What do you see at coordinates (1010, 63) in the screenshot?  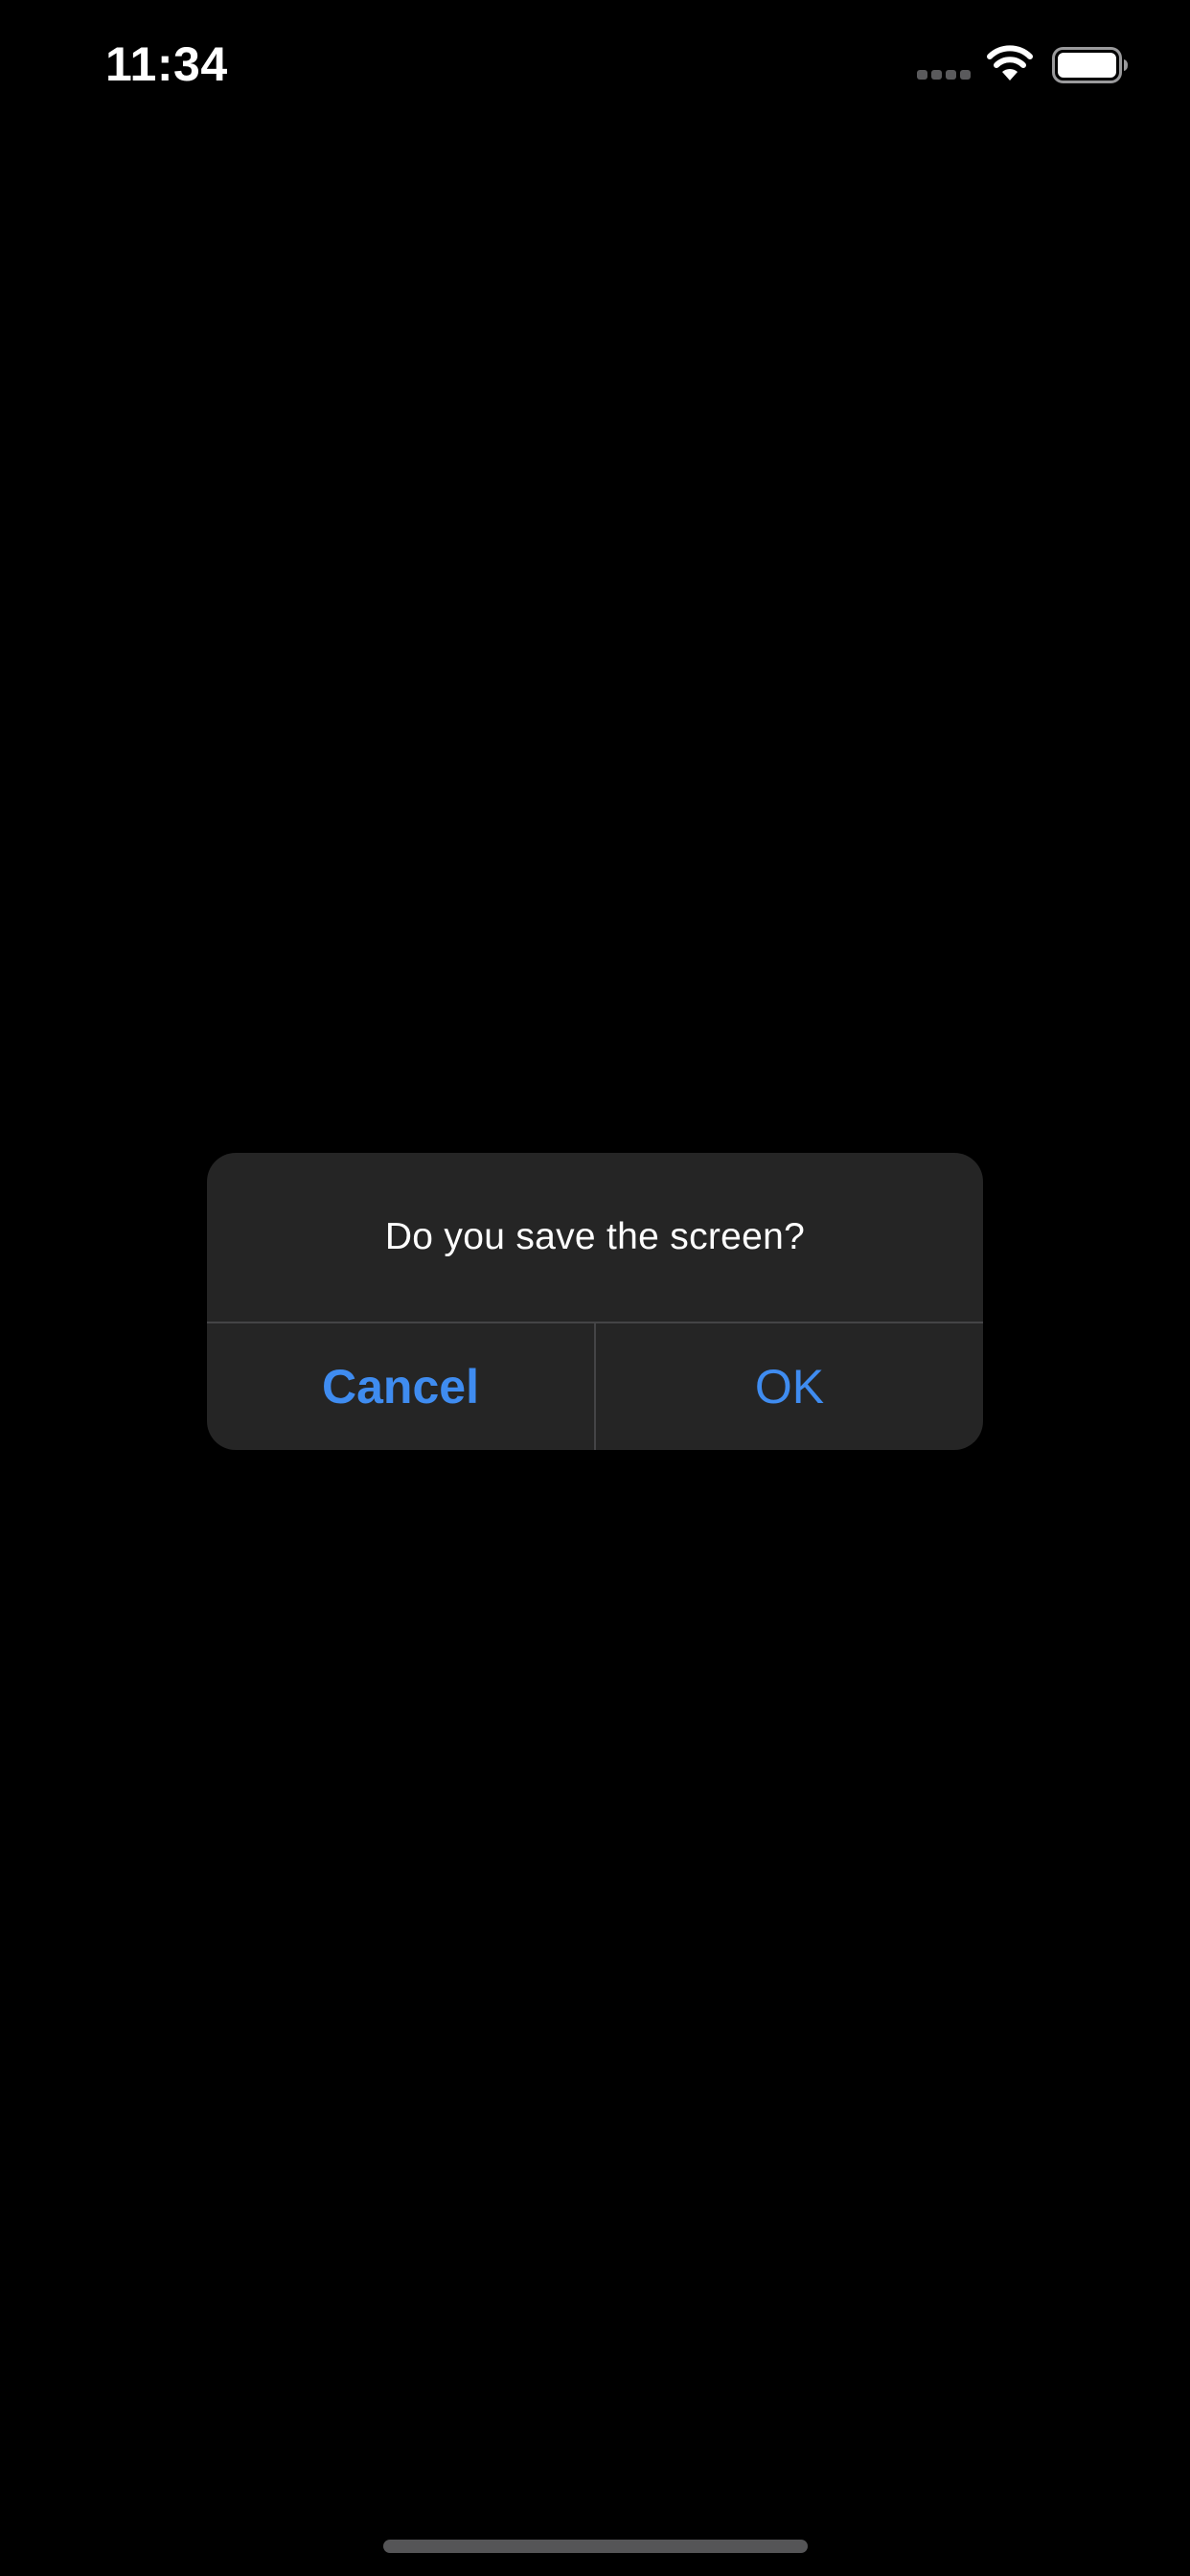 I see `wifi-icon` at bounding box center [1010, 63].